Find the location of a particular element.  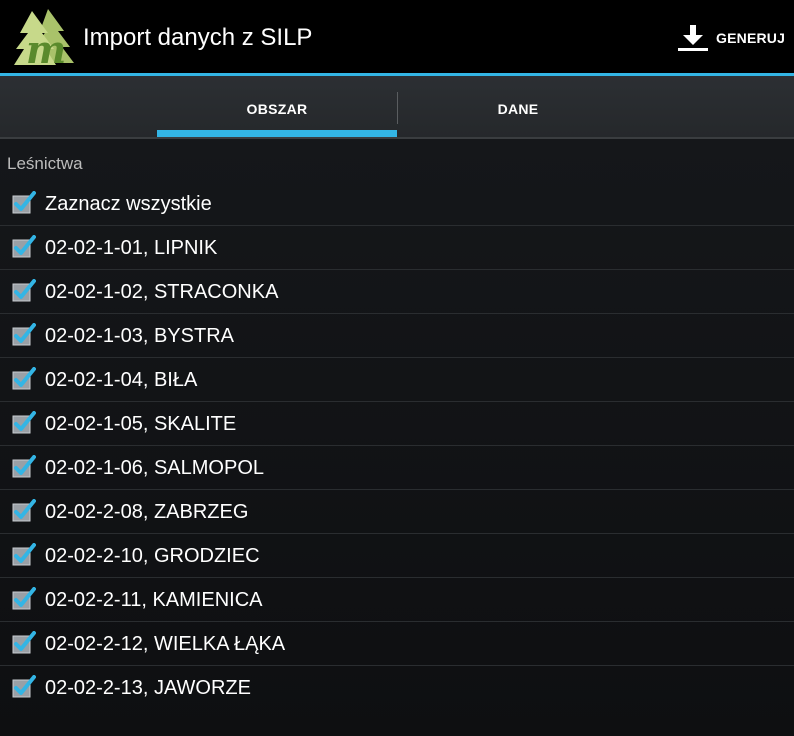

list-item: 02-02-2-08, ZABRZEG is located at coordinates (397, 511).